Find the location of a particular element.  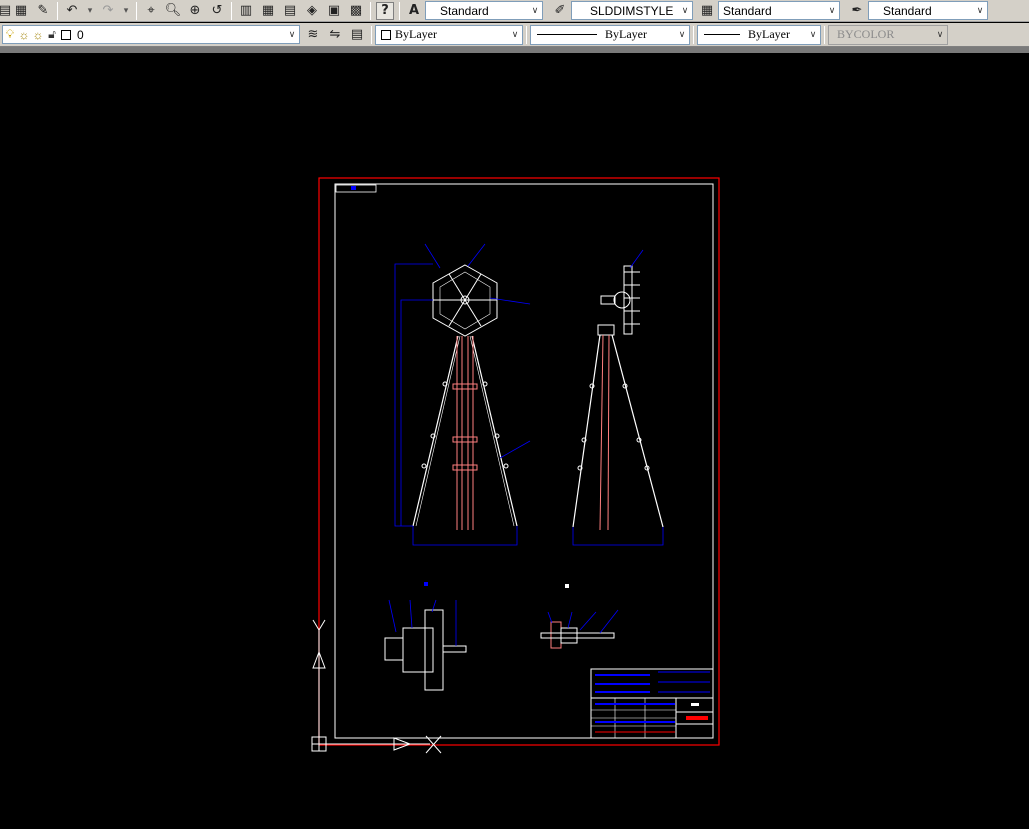

linetype-select: ByLayer ∨ is located at coordinates (610, 34).